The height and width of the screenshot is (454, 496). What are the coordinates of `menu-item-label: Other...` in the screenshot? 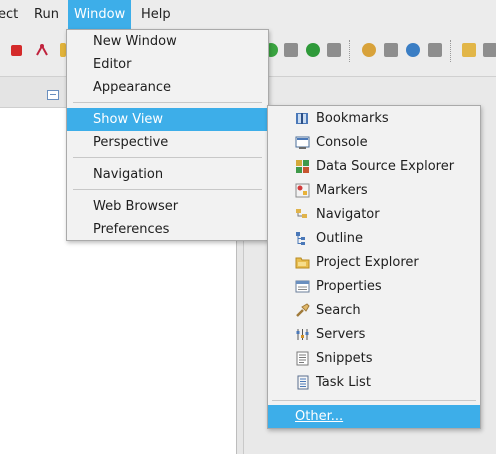 It's located at (319, 416).